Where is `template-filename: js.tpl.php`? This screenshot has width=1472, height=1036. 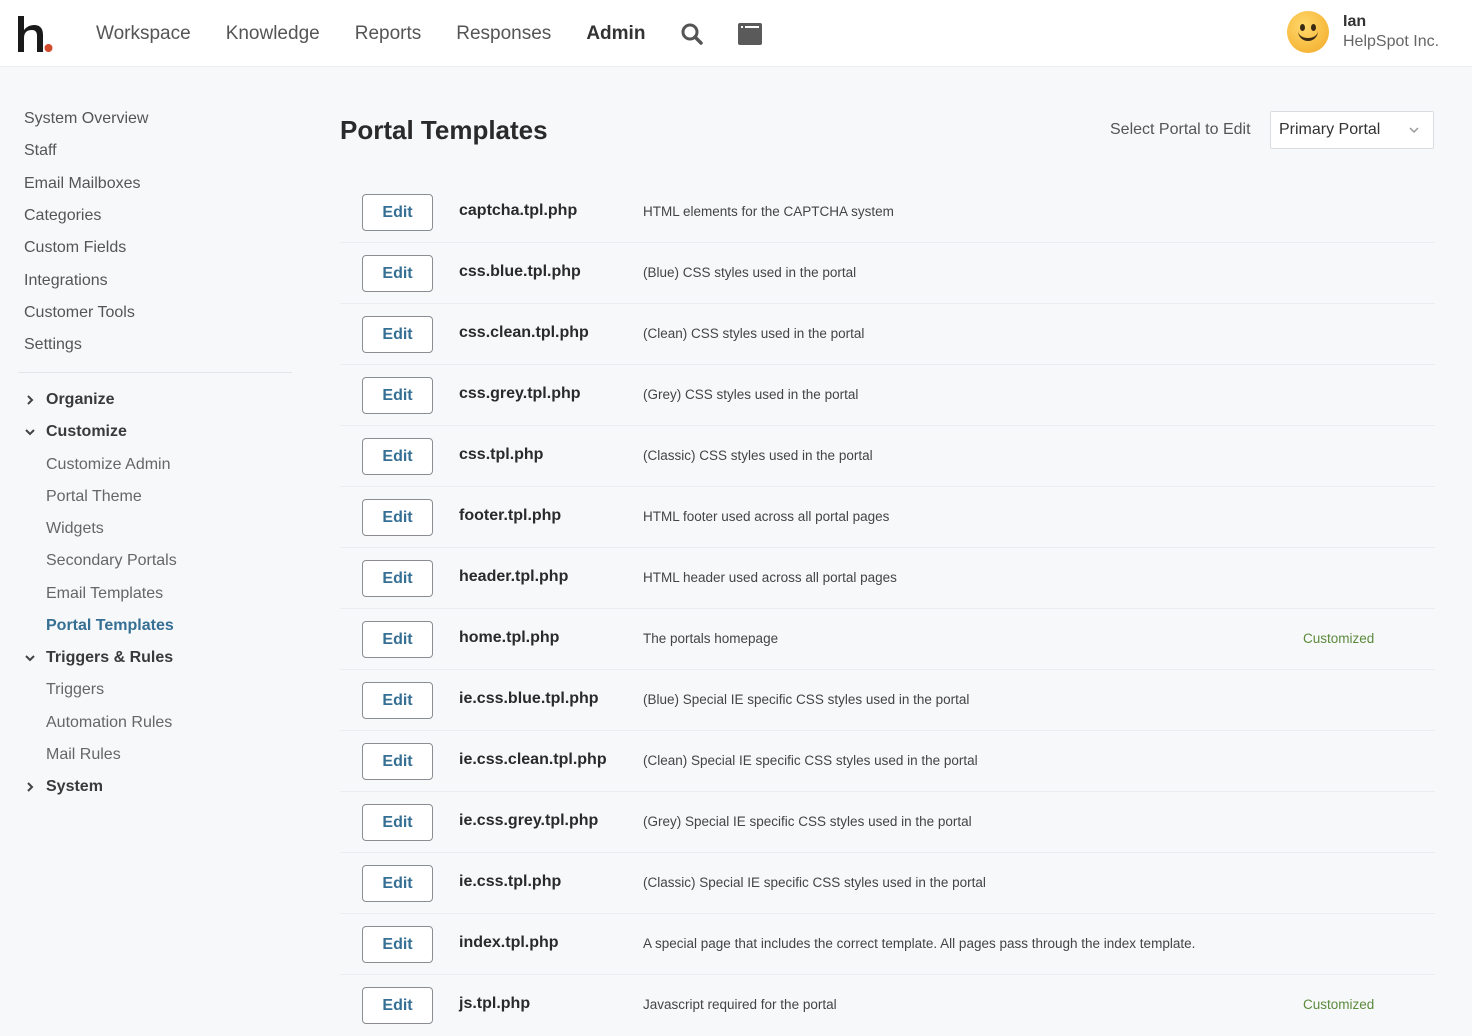 template-filename: js.tpl.php is located at coordinates (495, 1003).